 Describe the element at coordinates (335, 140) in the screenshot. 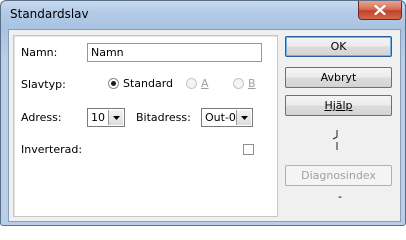

I see `slave-symbol-icon` at that location.